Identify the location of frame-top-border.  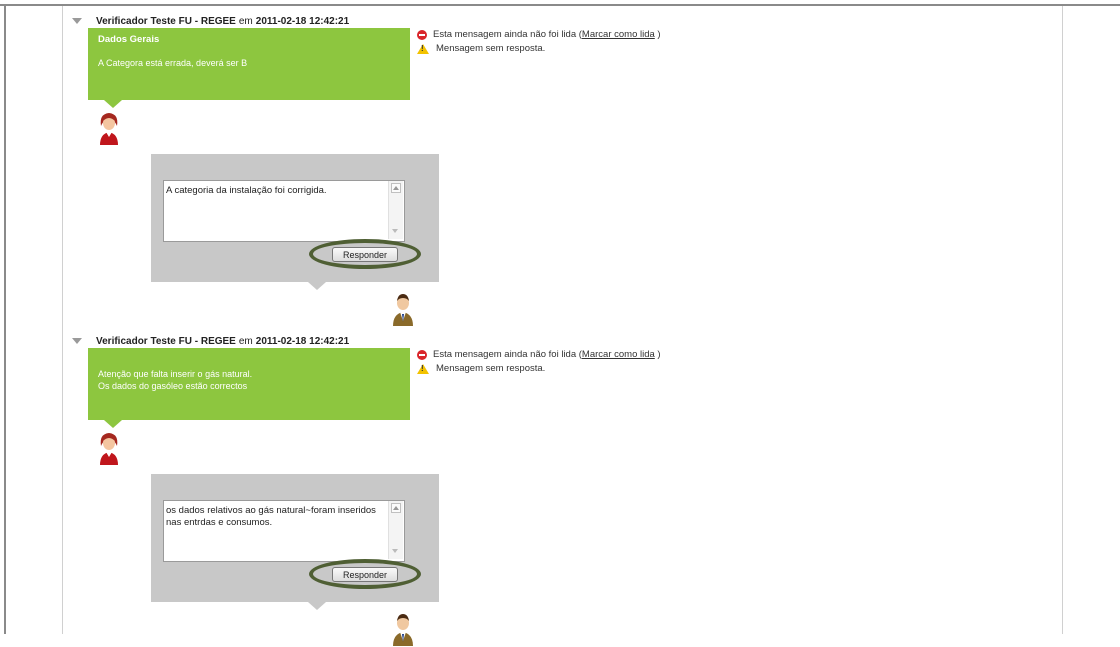
(560, 5).